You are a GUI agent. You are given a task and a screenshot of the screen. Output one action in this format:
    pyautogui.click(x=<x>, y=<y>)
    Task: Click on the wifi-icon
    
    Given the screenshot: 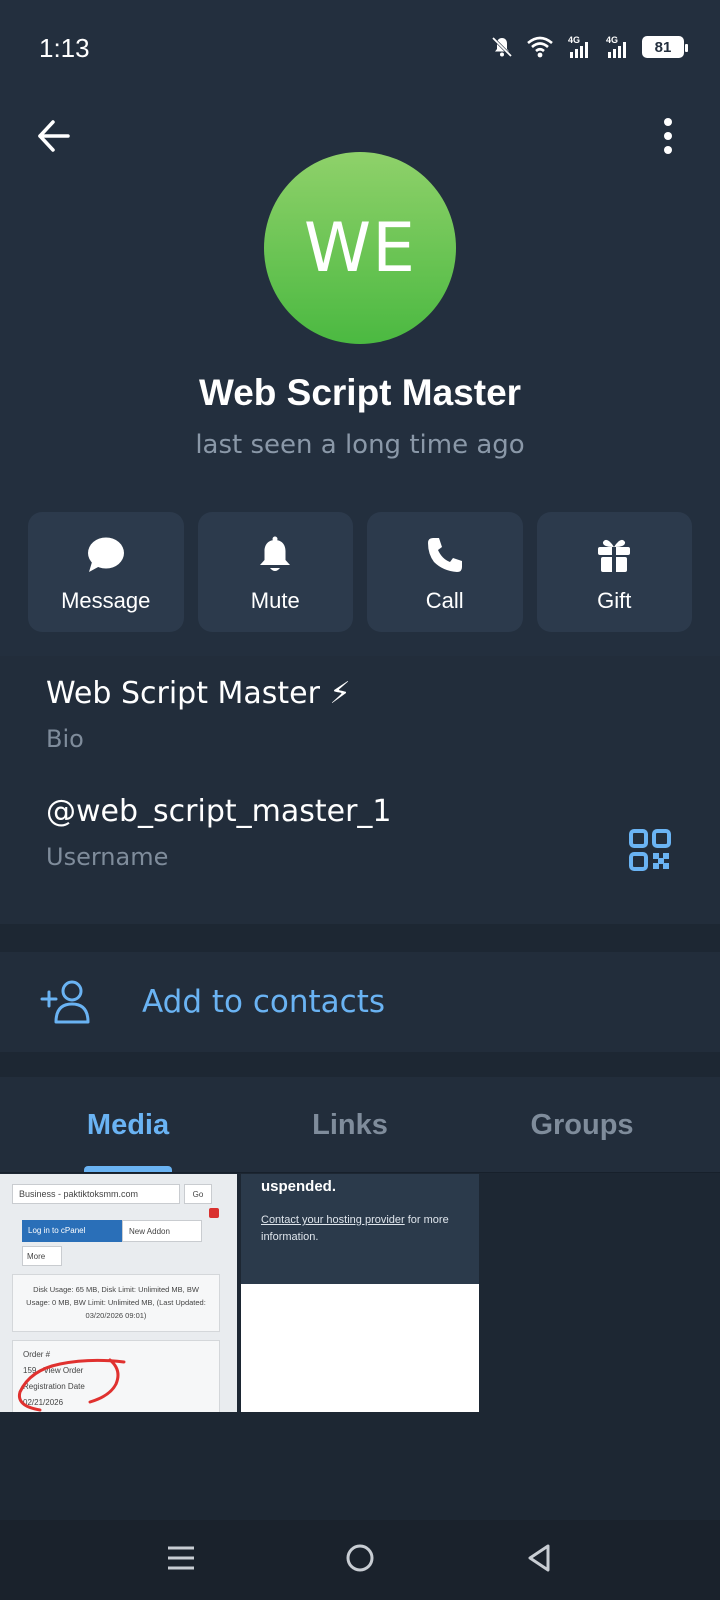 What is the action you would take?
    pyautogui.click(x=540, y=47)
    